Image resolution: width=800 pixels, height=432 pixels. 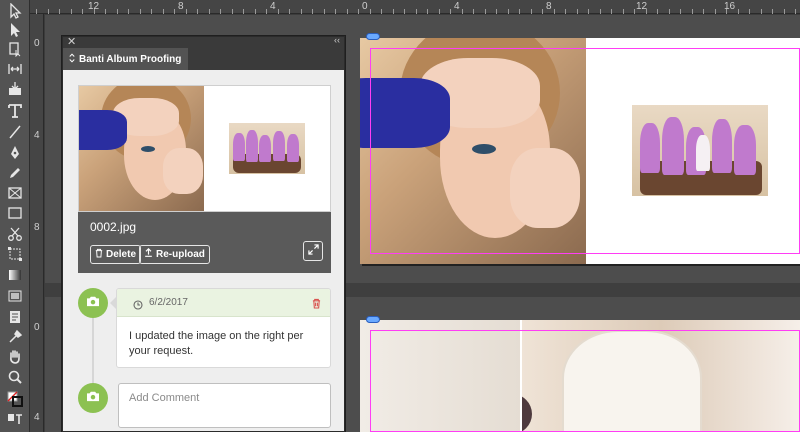 I want to click on comment-avatar, so click(x=93, y=303).